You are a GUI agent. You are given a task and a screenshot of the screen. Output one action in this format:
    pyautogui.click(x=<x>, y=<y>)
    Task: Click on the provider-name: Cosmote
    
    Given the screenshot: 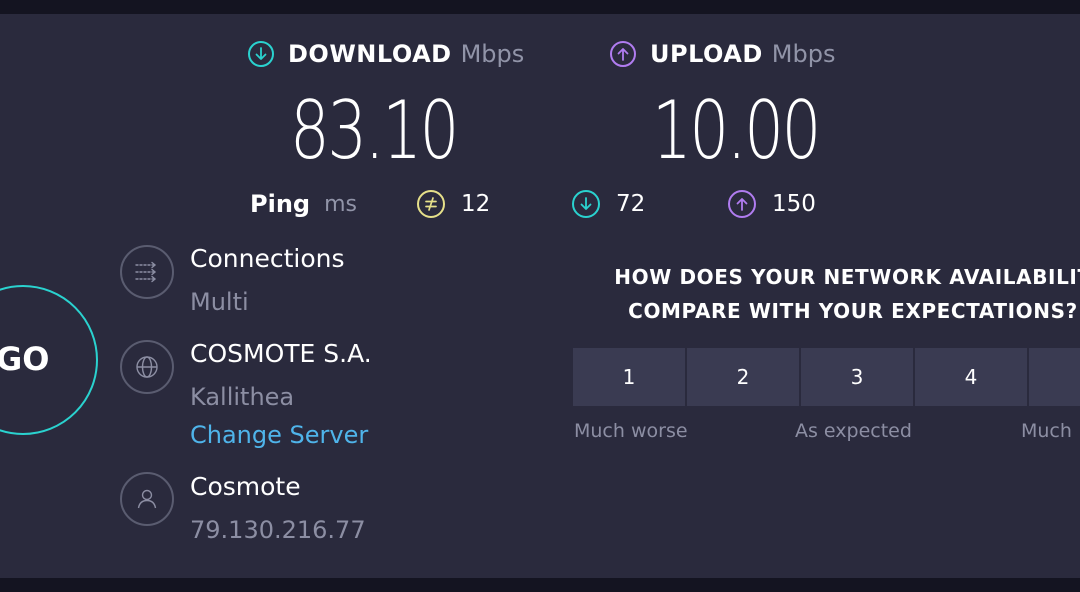 What is the action you would take?
    pyautogui.click(x=245, y=486)
    